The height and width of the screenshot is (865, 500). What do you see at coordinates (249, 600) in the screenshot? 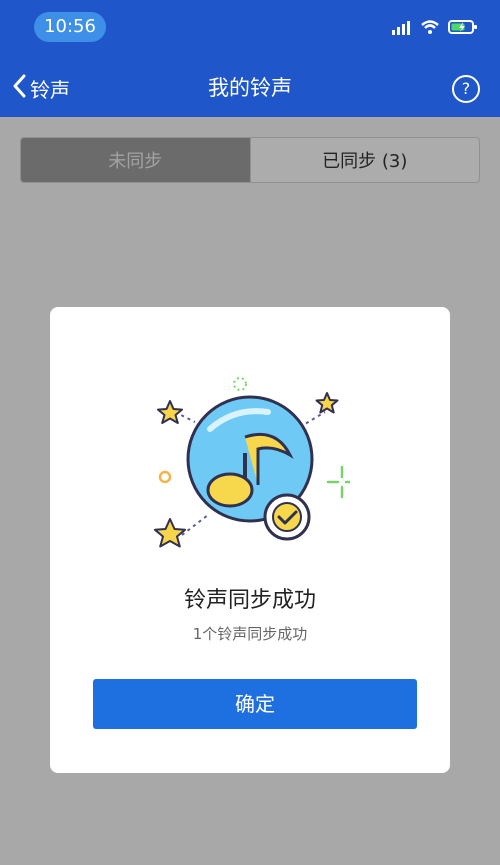
I see `dialog-title: 铃声同步成功` at bounding box center [249, 600].